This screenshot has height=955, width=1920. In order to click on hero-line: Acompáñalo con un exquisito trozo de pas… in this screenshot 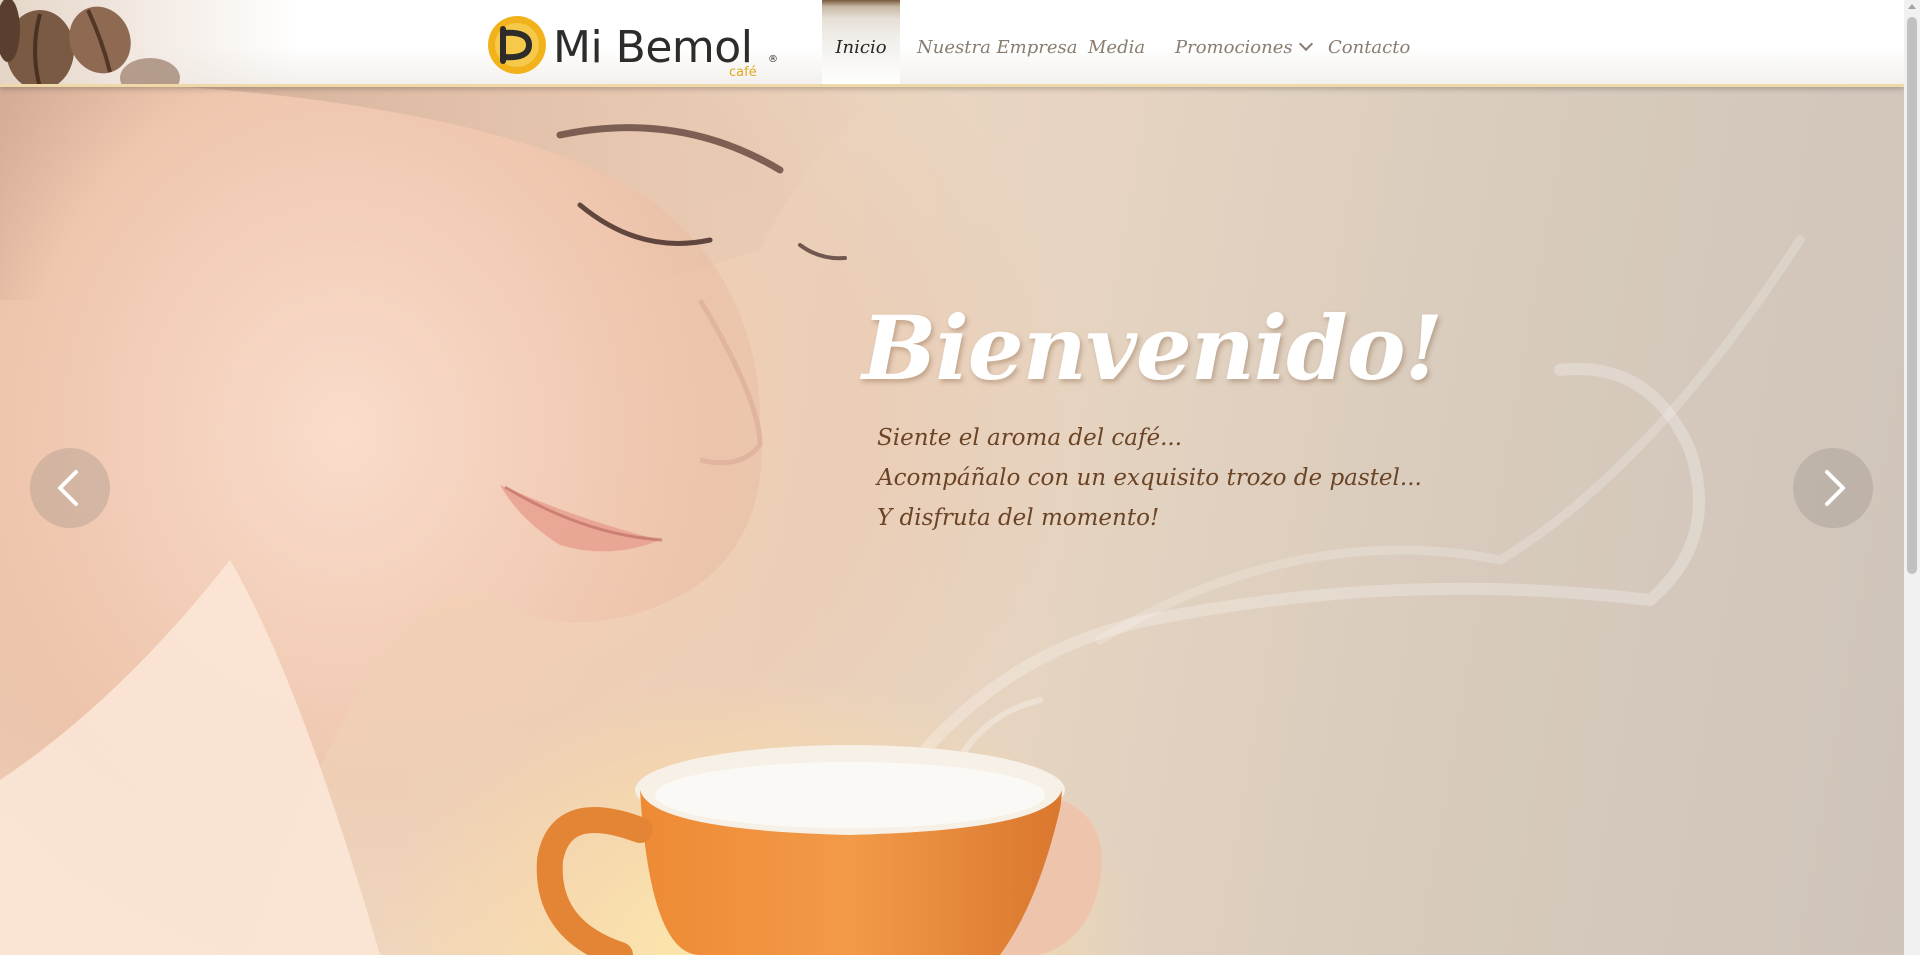, I will do `click(1149, 478)`.